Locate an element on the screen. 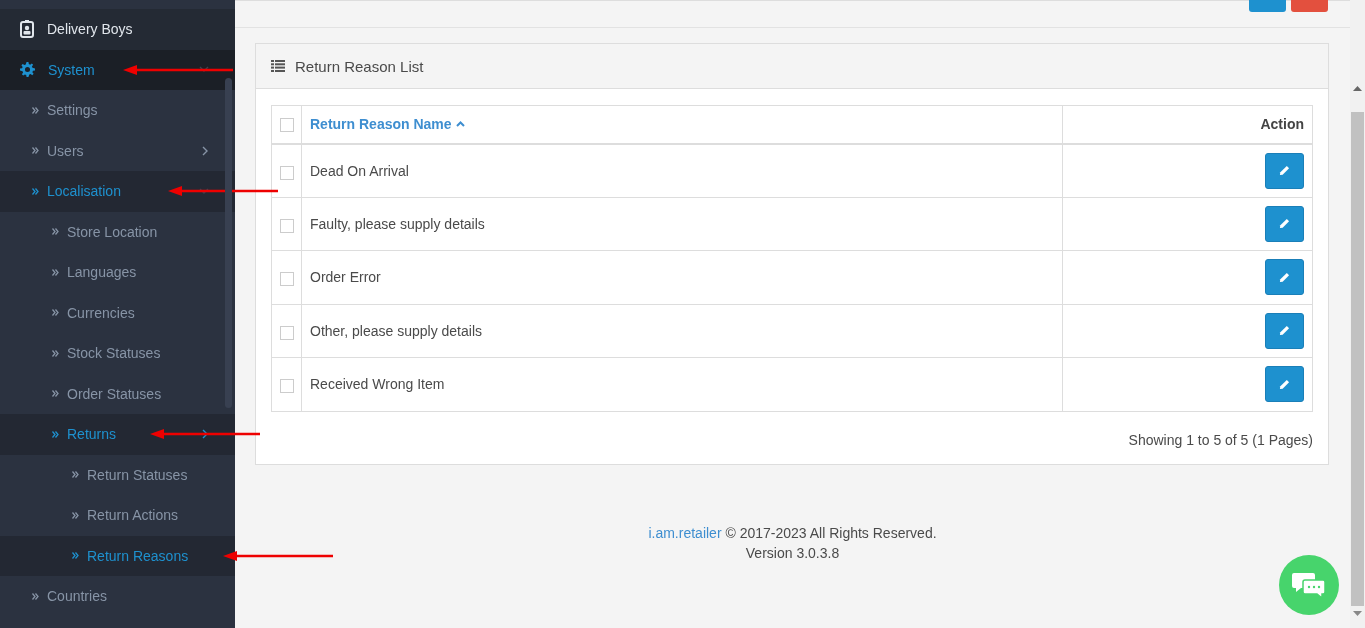 The height and width of the screenshot is (628, 1365). menu-label: Returns is located at coordinates (92, 434).